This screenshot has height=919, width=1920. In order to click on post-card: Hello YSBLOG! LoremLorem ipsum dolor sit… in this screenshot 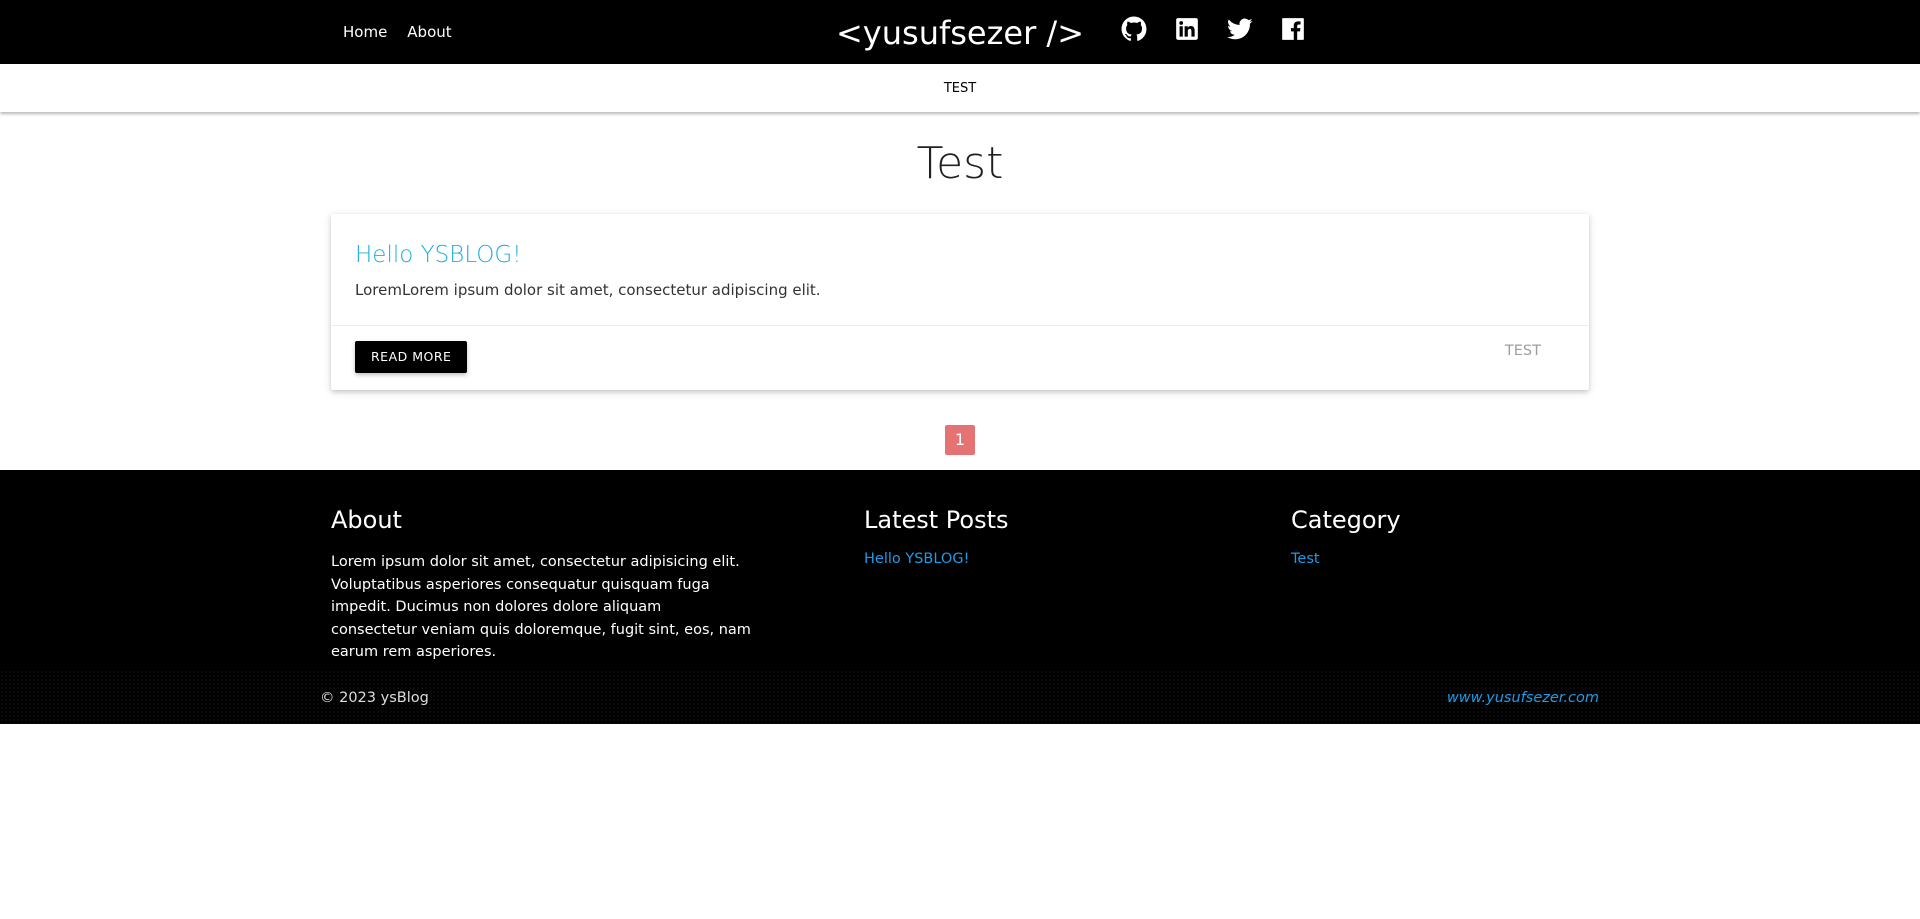, I will do `click(960, 302)`.